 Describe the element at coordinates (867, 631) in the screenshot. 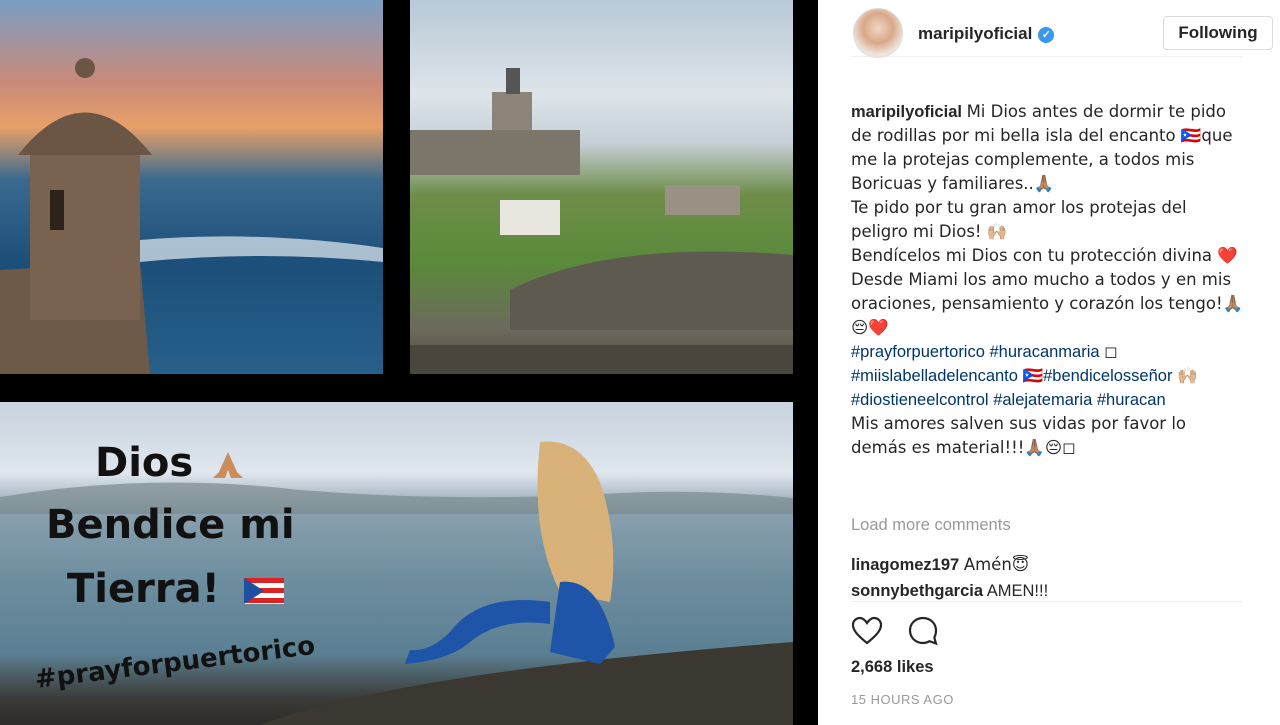

I see `heart-icon` at that location.